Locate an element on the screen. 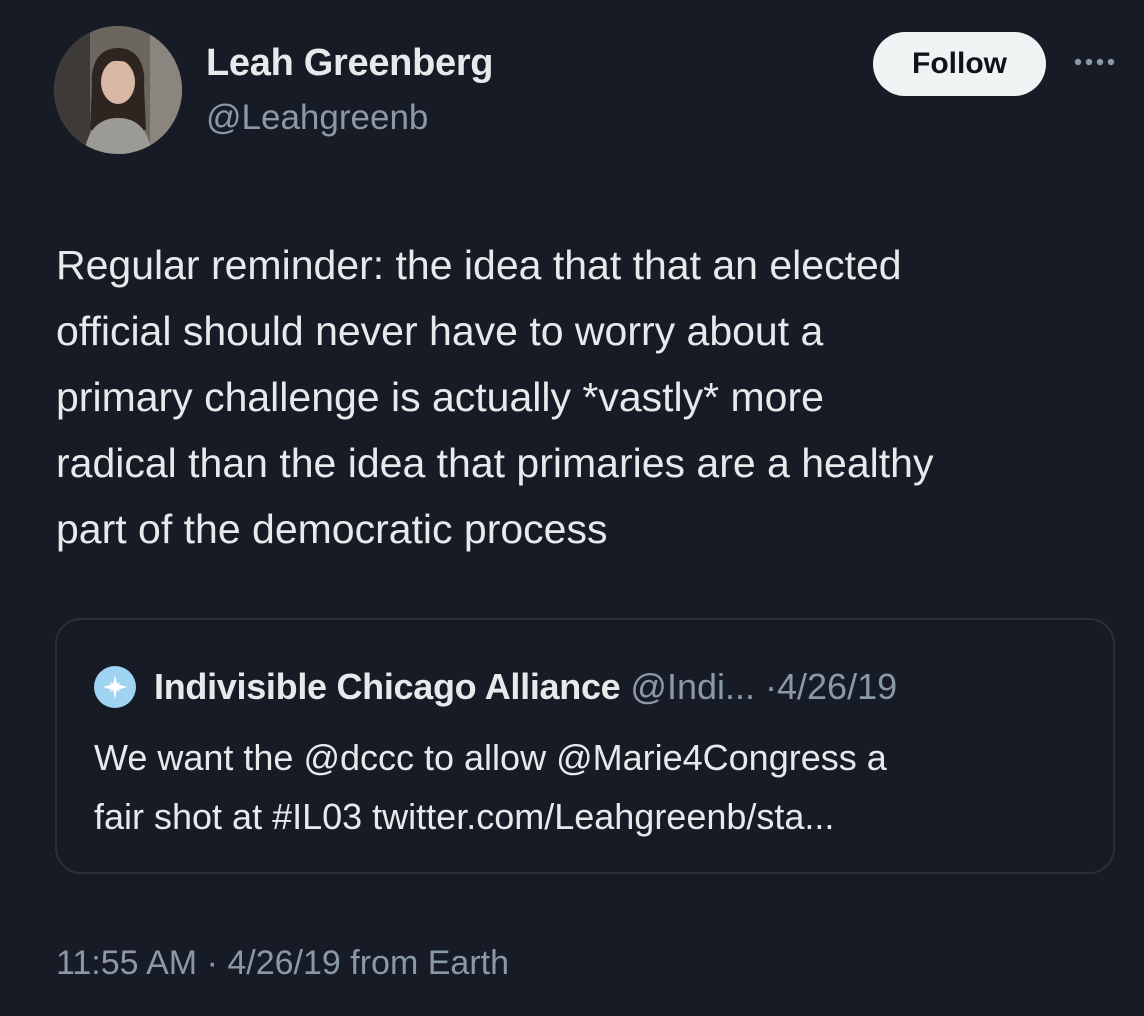 This screenshot has width=1144, height=1016. star-logo-icon is located at coordinates (115, 687).